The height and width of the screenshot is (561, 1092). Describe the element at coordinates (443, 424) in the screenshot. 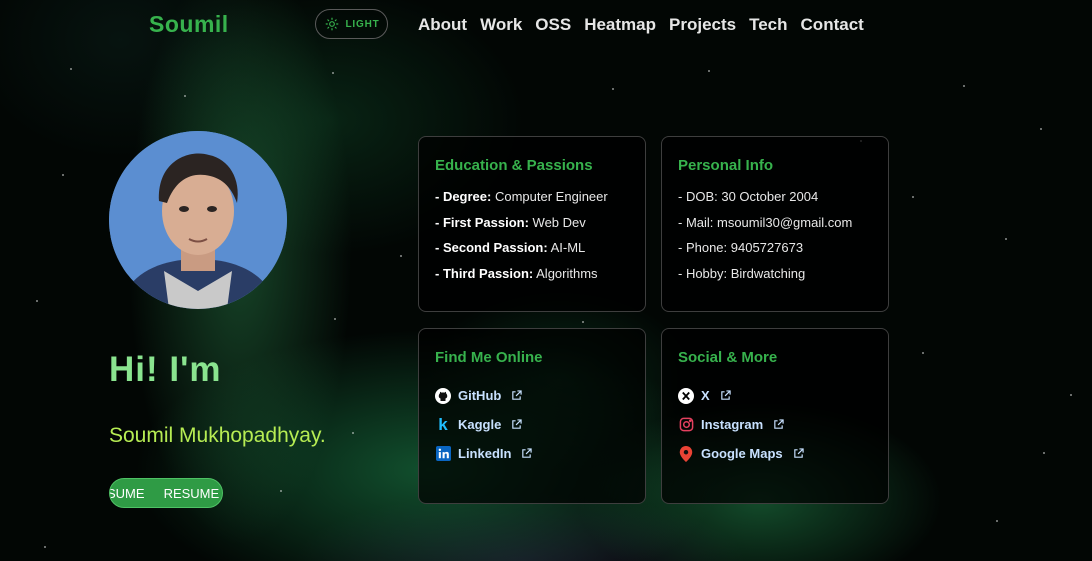

I see `kaggle-icon: k` at that location.